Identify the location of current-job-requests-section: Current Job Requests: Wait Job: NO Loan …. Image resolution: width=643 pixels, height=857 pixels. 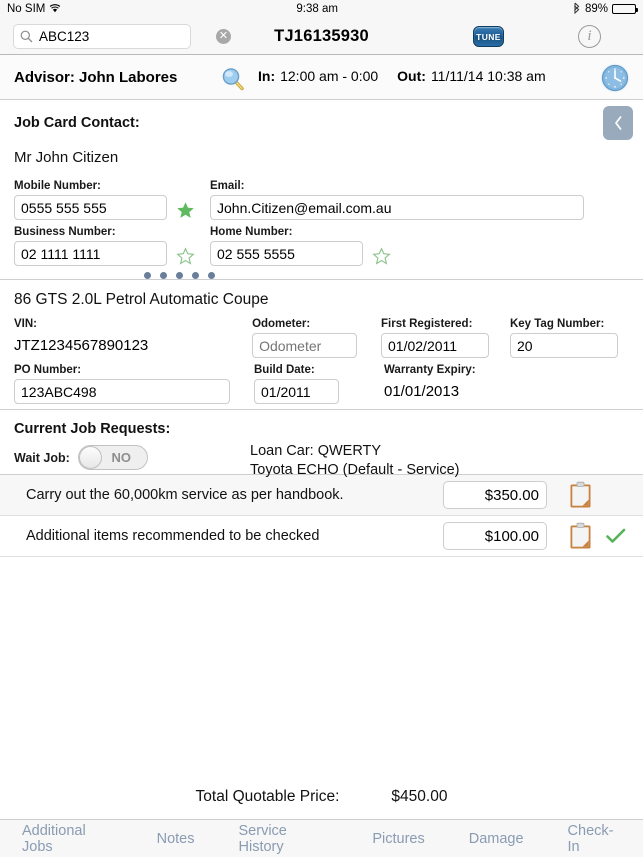
(321, 444).